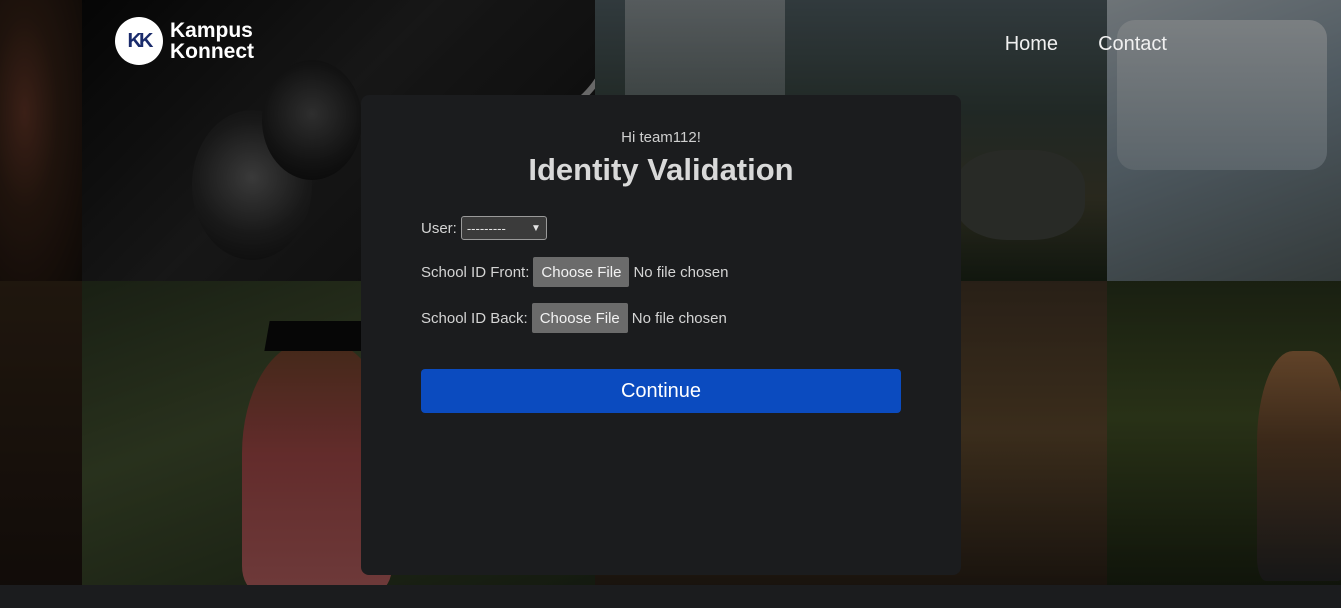  I want to click on user-select-value: ---------, so click(486, 228).